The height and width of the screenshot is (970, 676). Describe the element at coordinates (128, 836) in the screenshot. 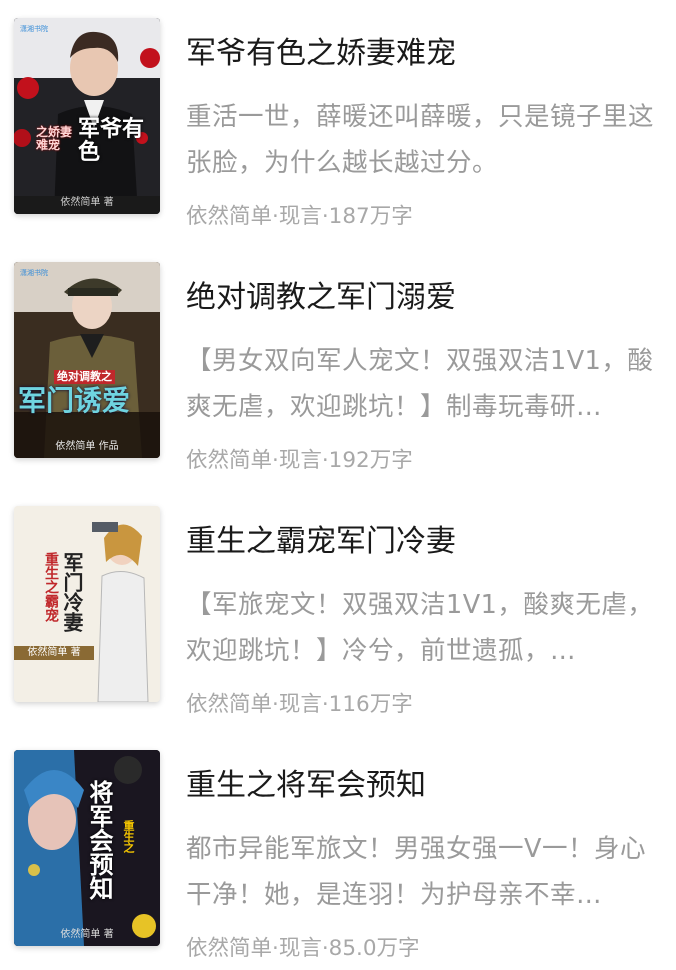

I see `cover-subtitle: 重生之` at that location.